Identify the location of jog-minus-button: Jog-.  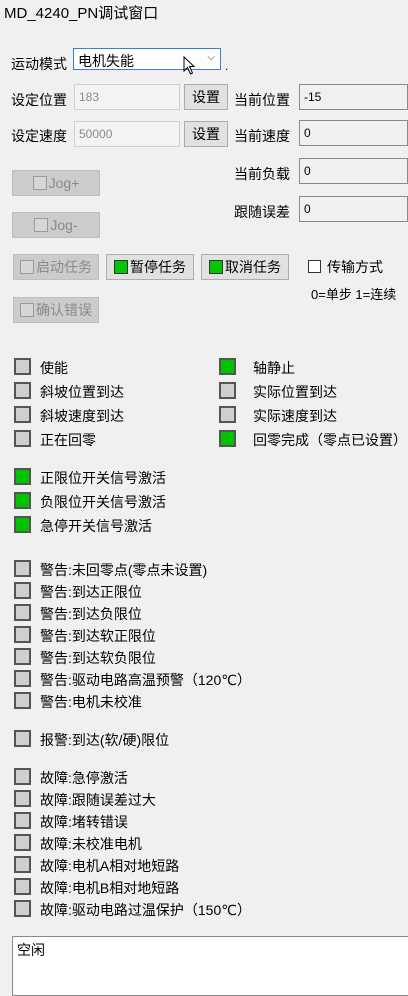
(56, 225).